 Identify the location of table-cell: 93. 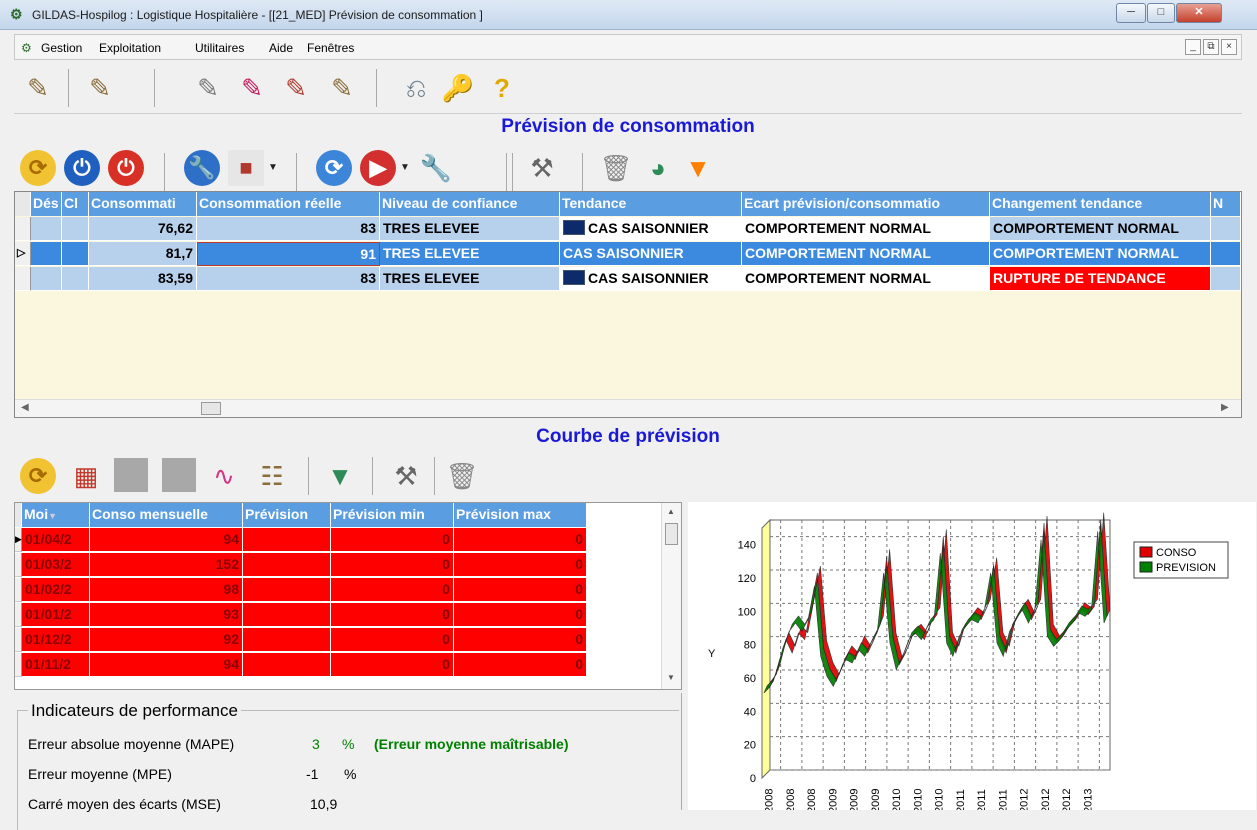
(166, 615).